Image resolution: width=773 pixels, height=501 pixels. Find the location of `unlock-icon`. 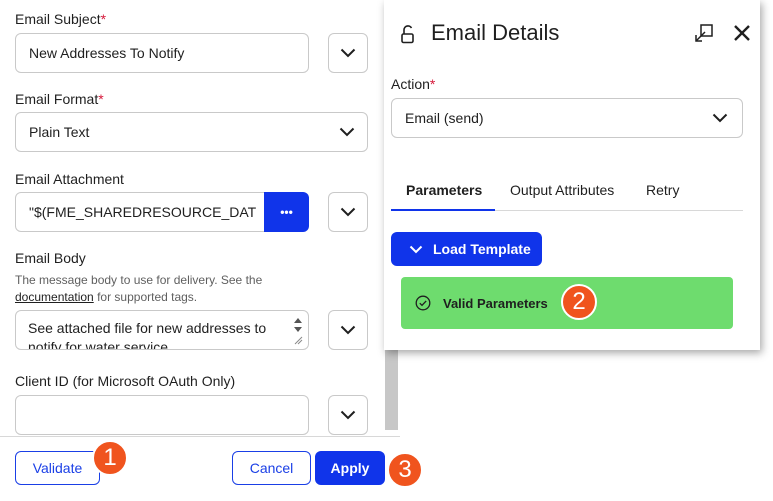

unlock-icon is located at coordinates (408, 34).